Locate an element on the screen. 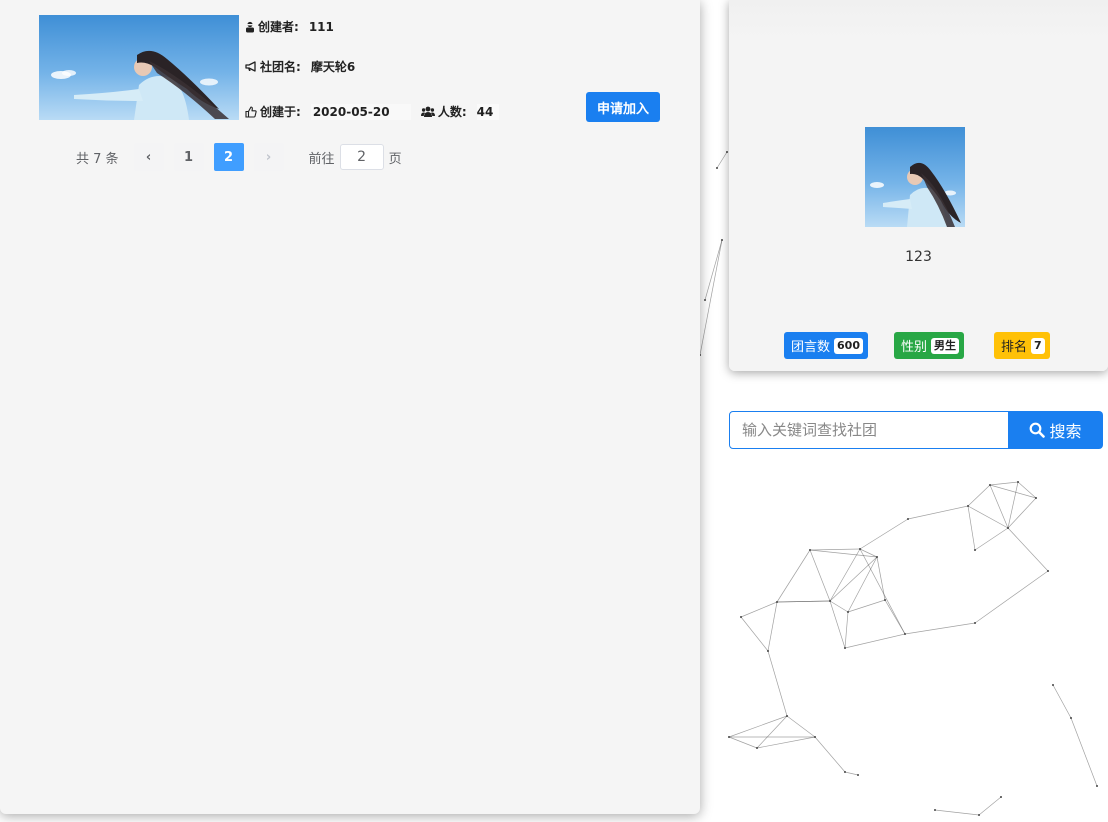 The height and width of the screenshot is (822, 1108). search-button: 搜索 is located at coordinates (1055, 430).